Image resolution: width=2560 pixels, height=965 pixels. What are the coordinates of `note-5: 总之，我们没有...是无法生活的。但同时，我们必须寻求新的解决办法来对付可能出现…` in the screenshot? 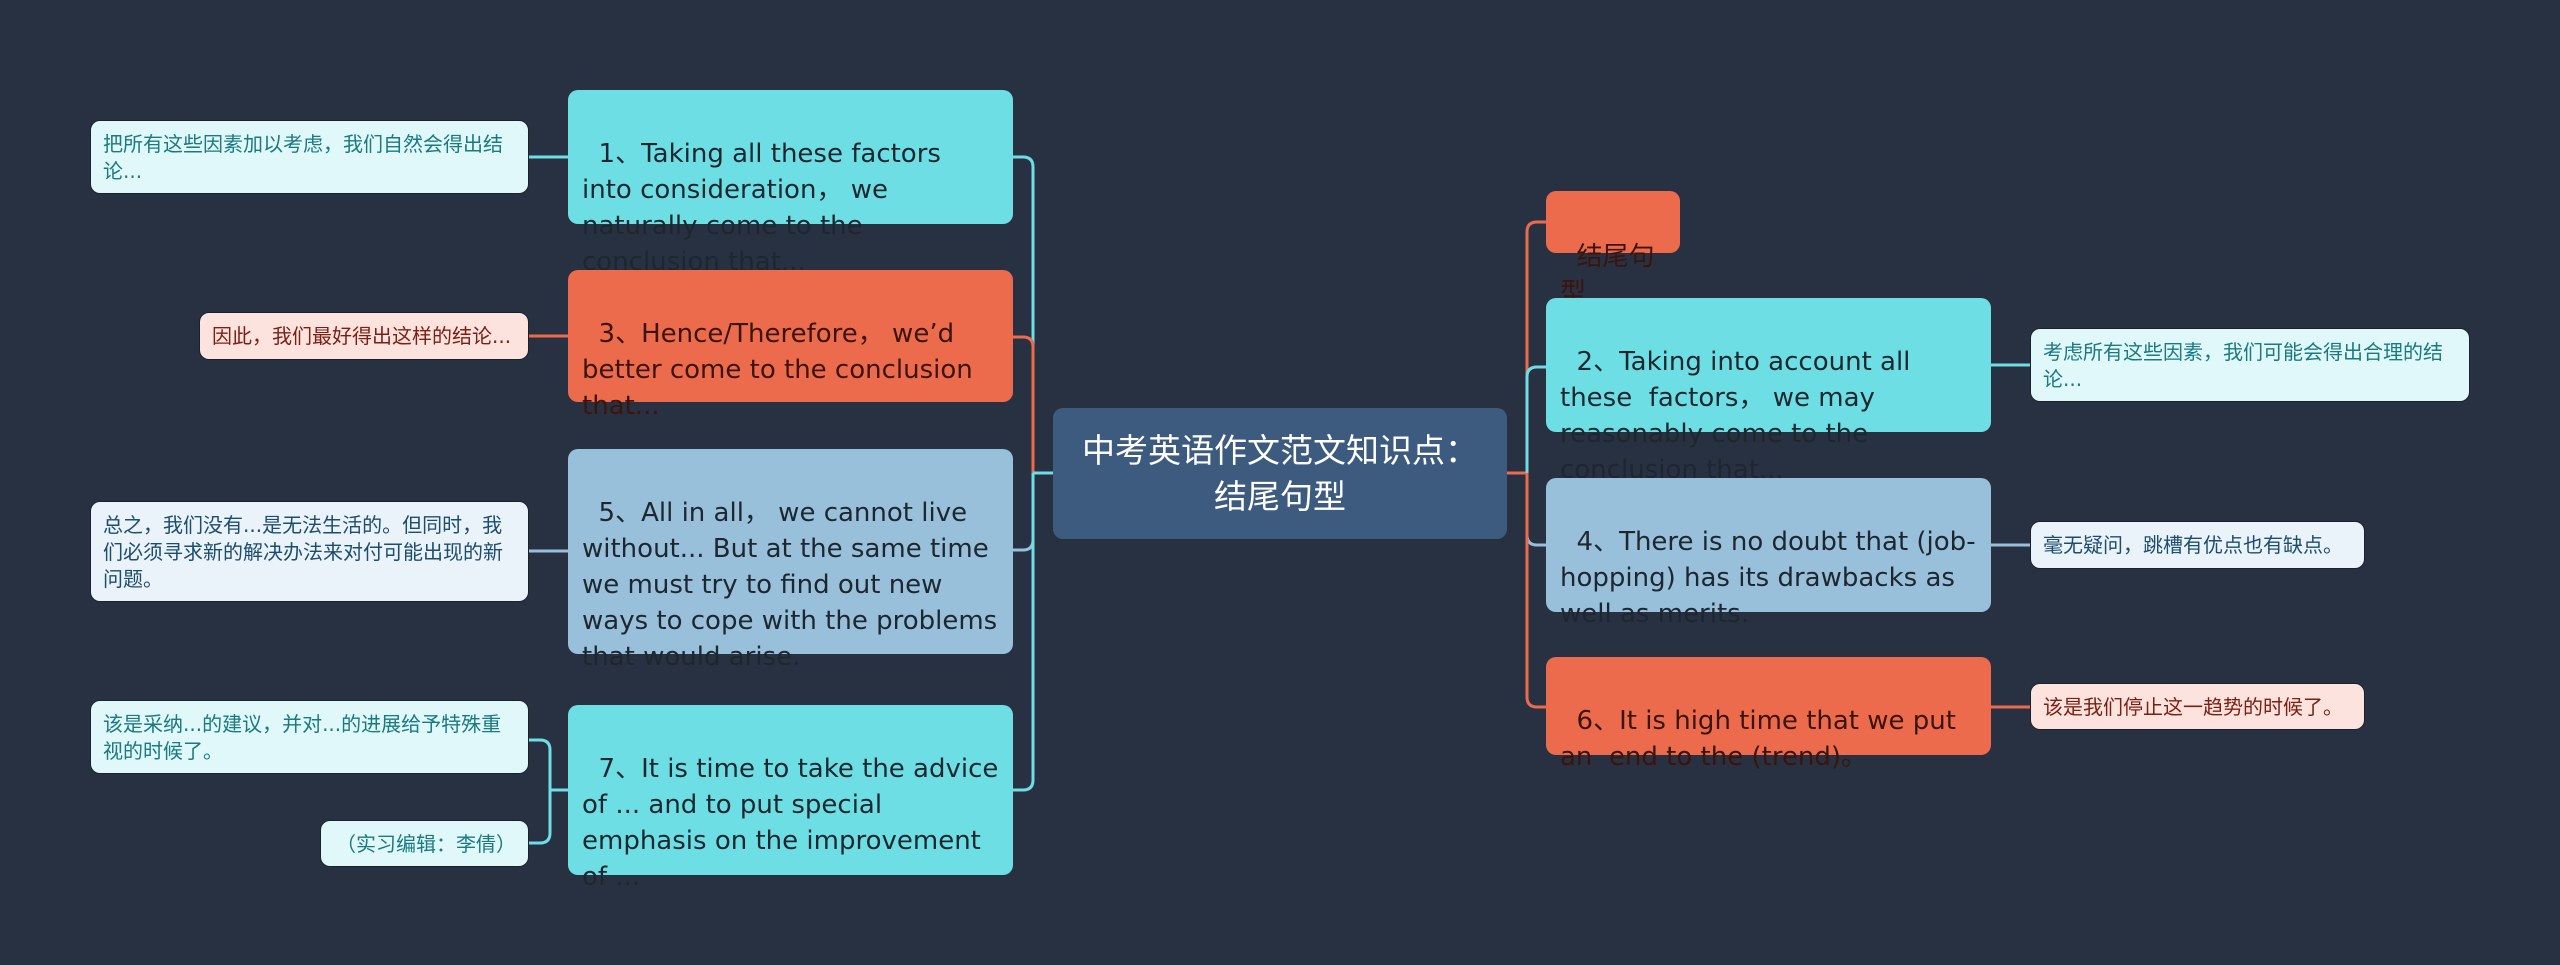 It's located at (309, 551).